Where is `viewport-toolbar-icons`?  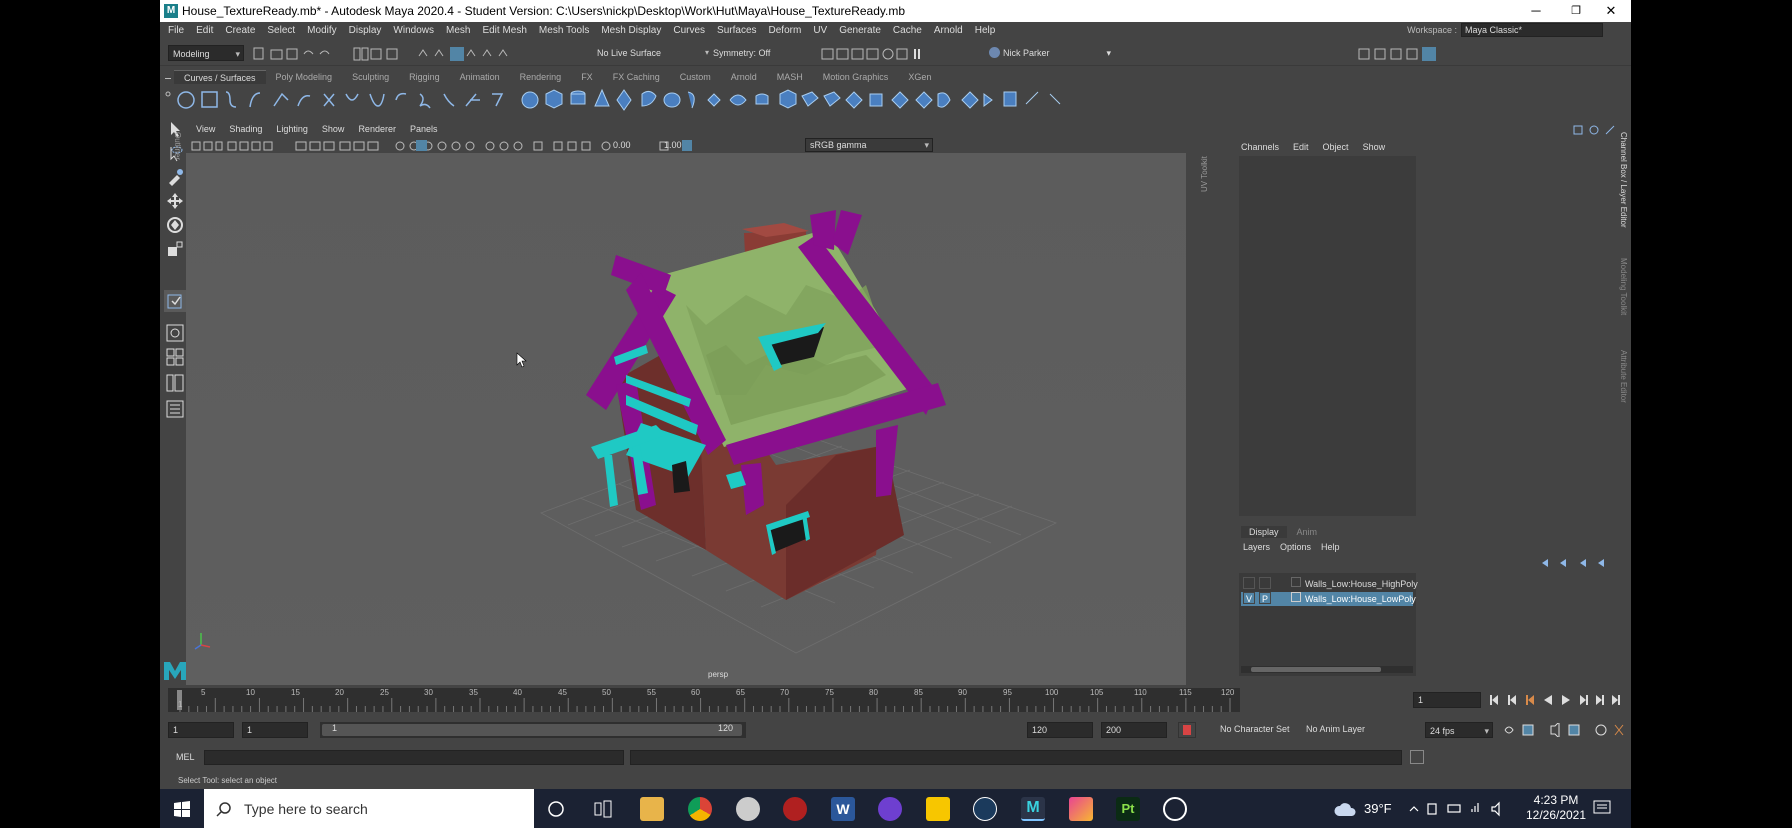
viewport-toolbar-icons is located at coordinates (510, 146).